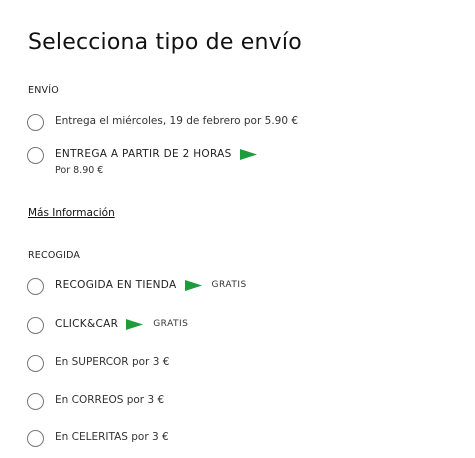 The image size is (475, 458). I want to click on page-title: Selecciona tipo de envío, so click(165, 42).